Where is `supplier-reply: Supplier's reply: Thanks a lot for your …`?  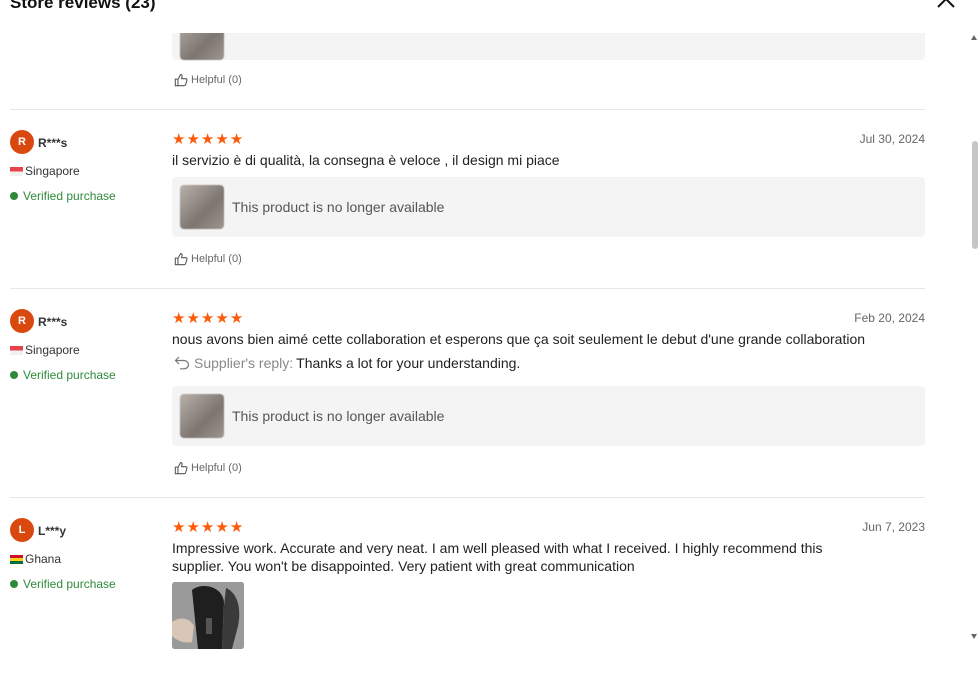
supplier-reply: Supplier's reply: Thanks a lot for your … is located at coordinates (347, 363).